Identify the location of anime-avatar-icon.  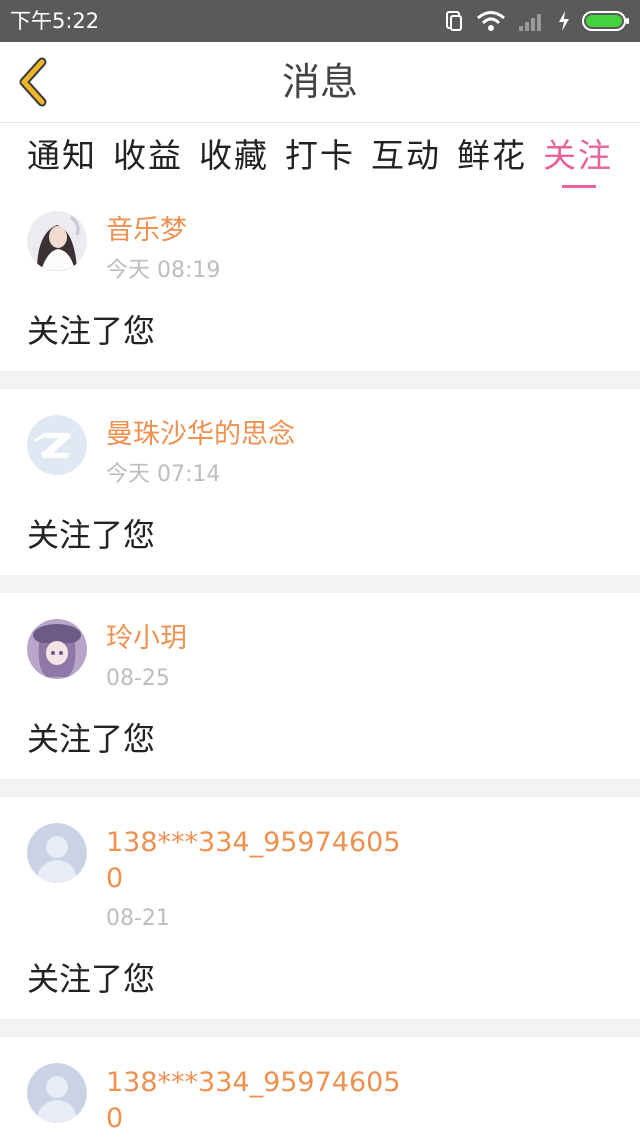
(57, 649).